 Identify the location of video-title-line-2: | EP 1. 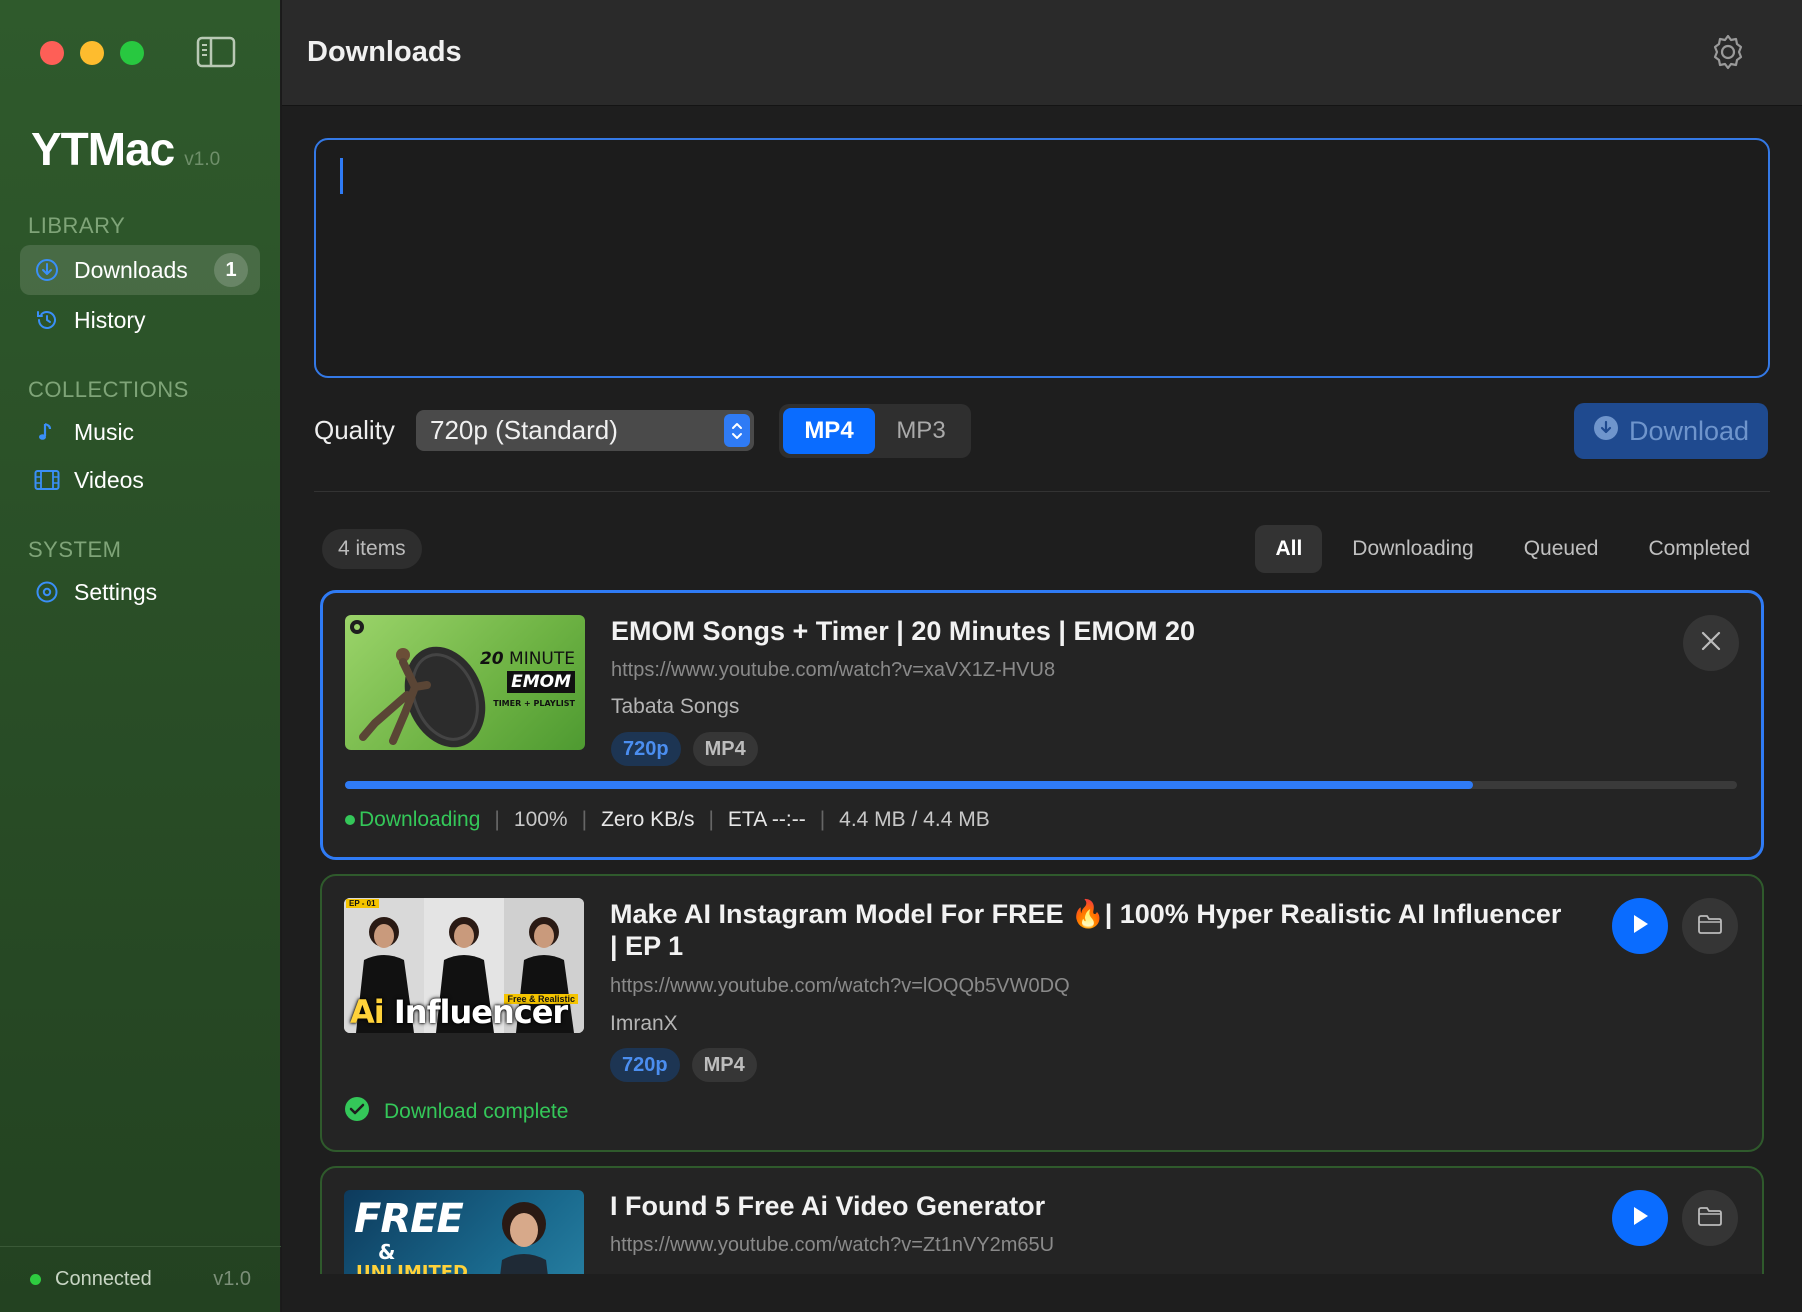
(647, 946).